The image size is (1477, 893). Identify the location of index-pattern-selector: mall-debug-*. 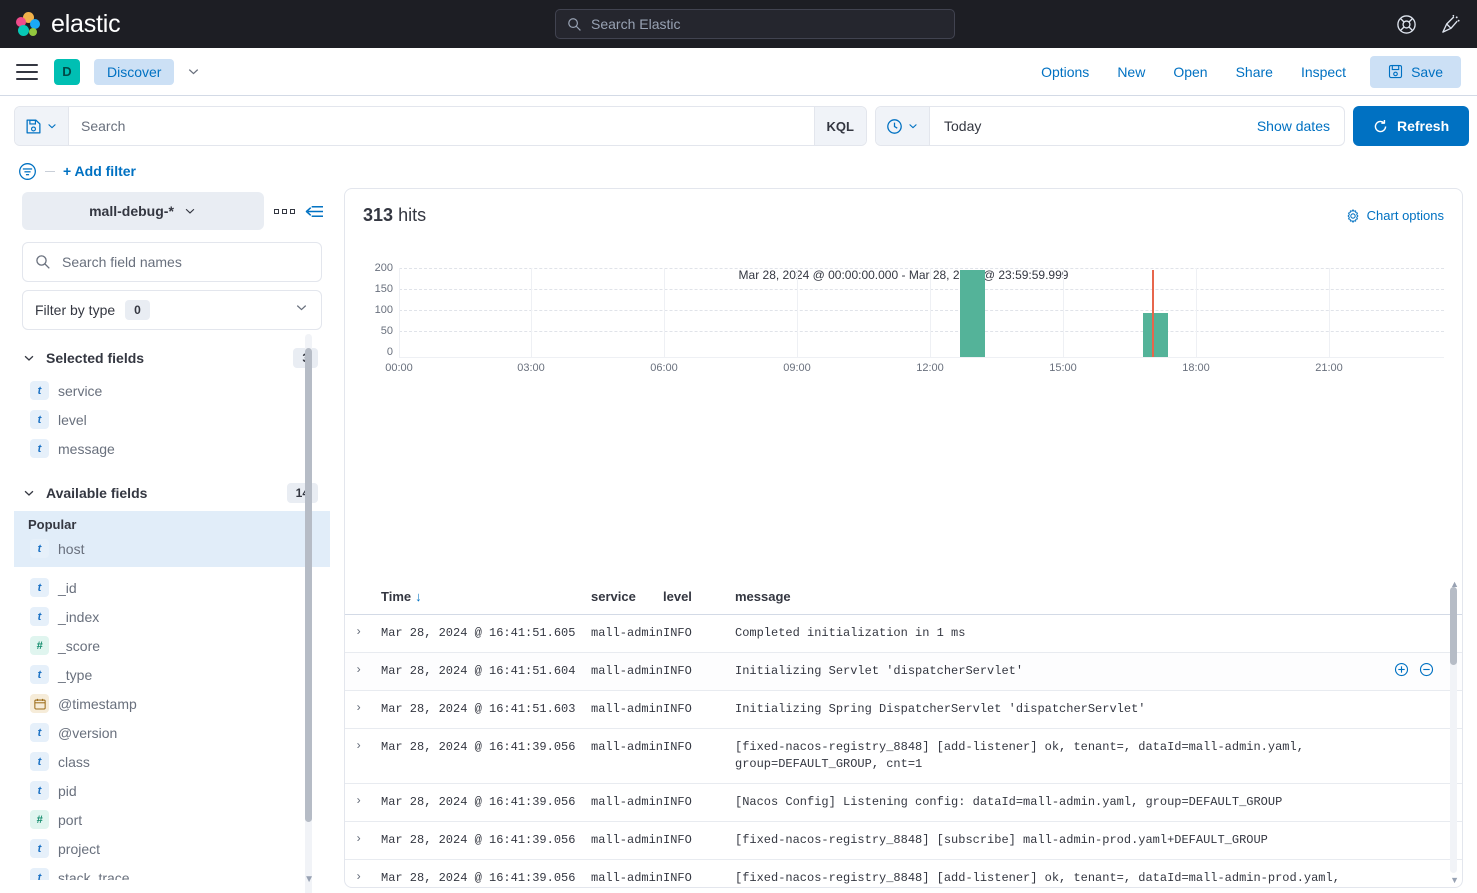
(143, 211).